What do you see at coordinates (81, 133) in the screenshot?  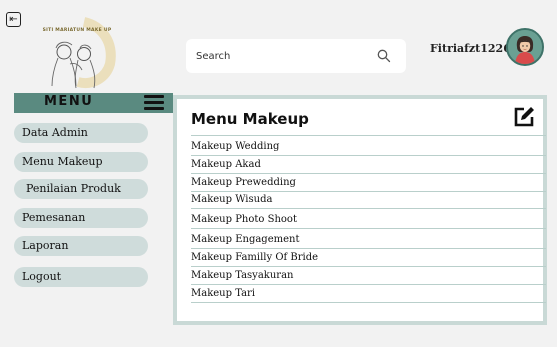 I see `sidebar-item-data-admin: Data Admin` at bounding box center [81, 133].